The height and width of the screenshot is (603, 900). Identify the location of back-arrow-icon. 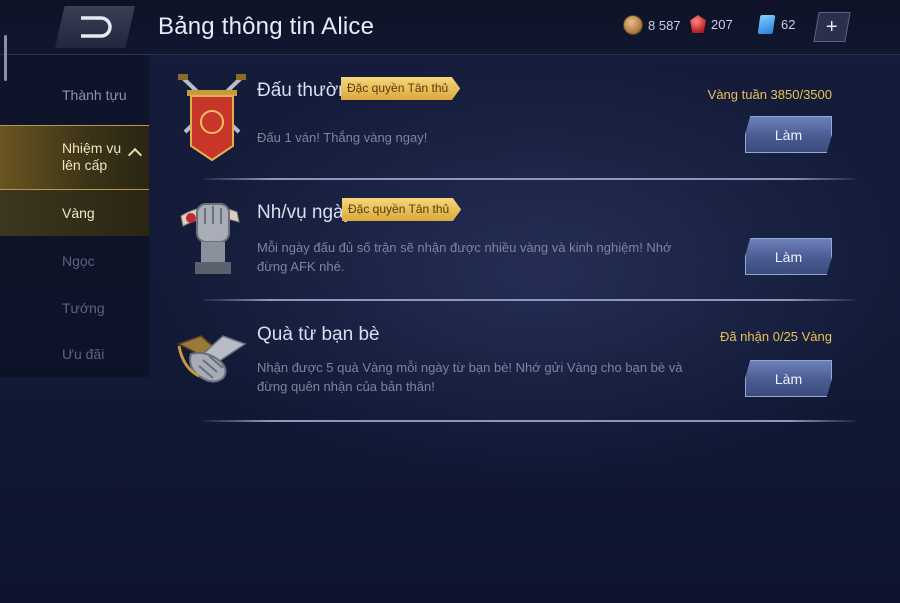
(96, 27).